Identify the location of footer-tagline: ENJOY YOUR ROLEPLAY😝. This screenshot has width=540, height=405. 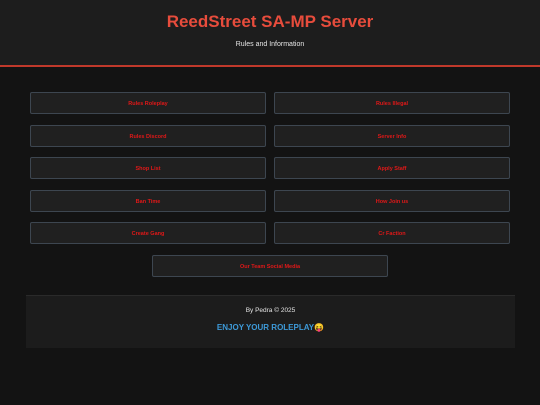
(270, 327).